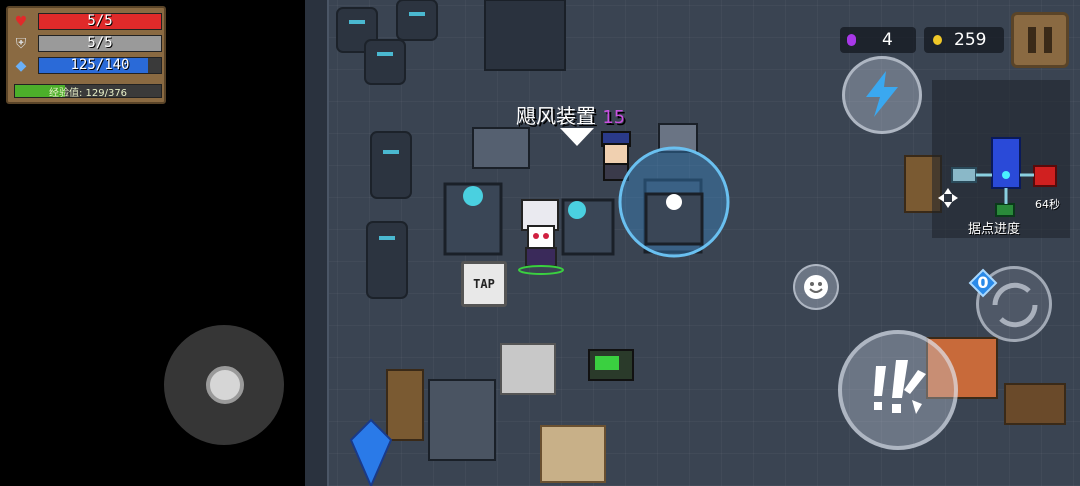  I want to click on status-panel: ♥ 5/5 ⛨ 5/5 ◆ 125/140 经验值: 129/376, so click(86, 55).